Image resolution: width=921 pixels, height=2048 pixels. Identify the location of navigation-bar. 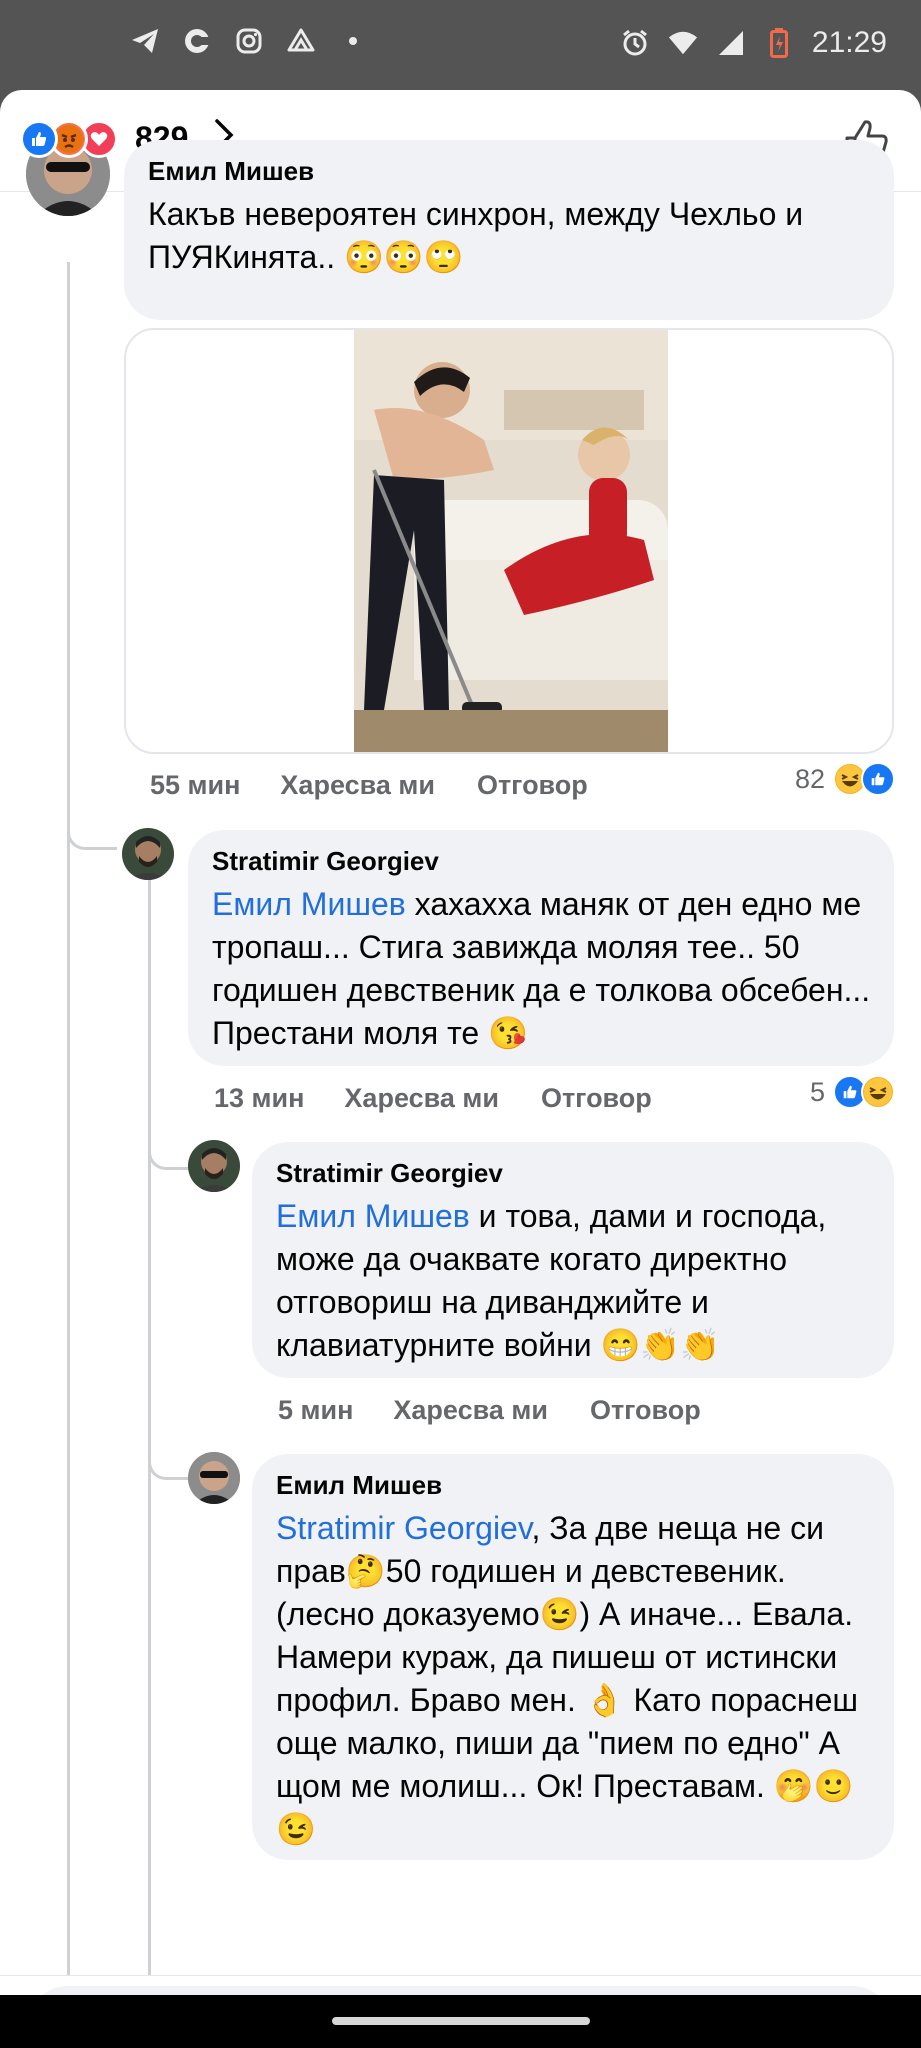
(460, 2021).